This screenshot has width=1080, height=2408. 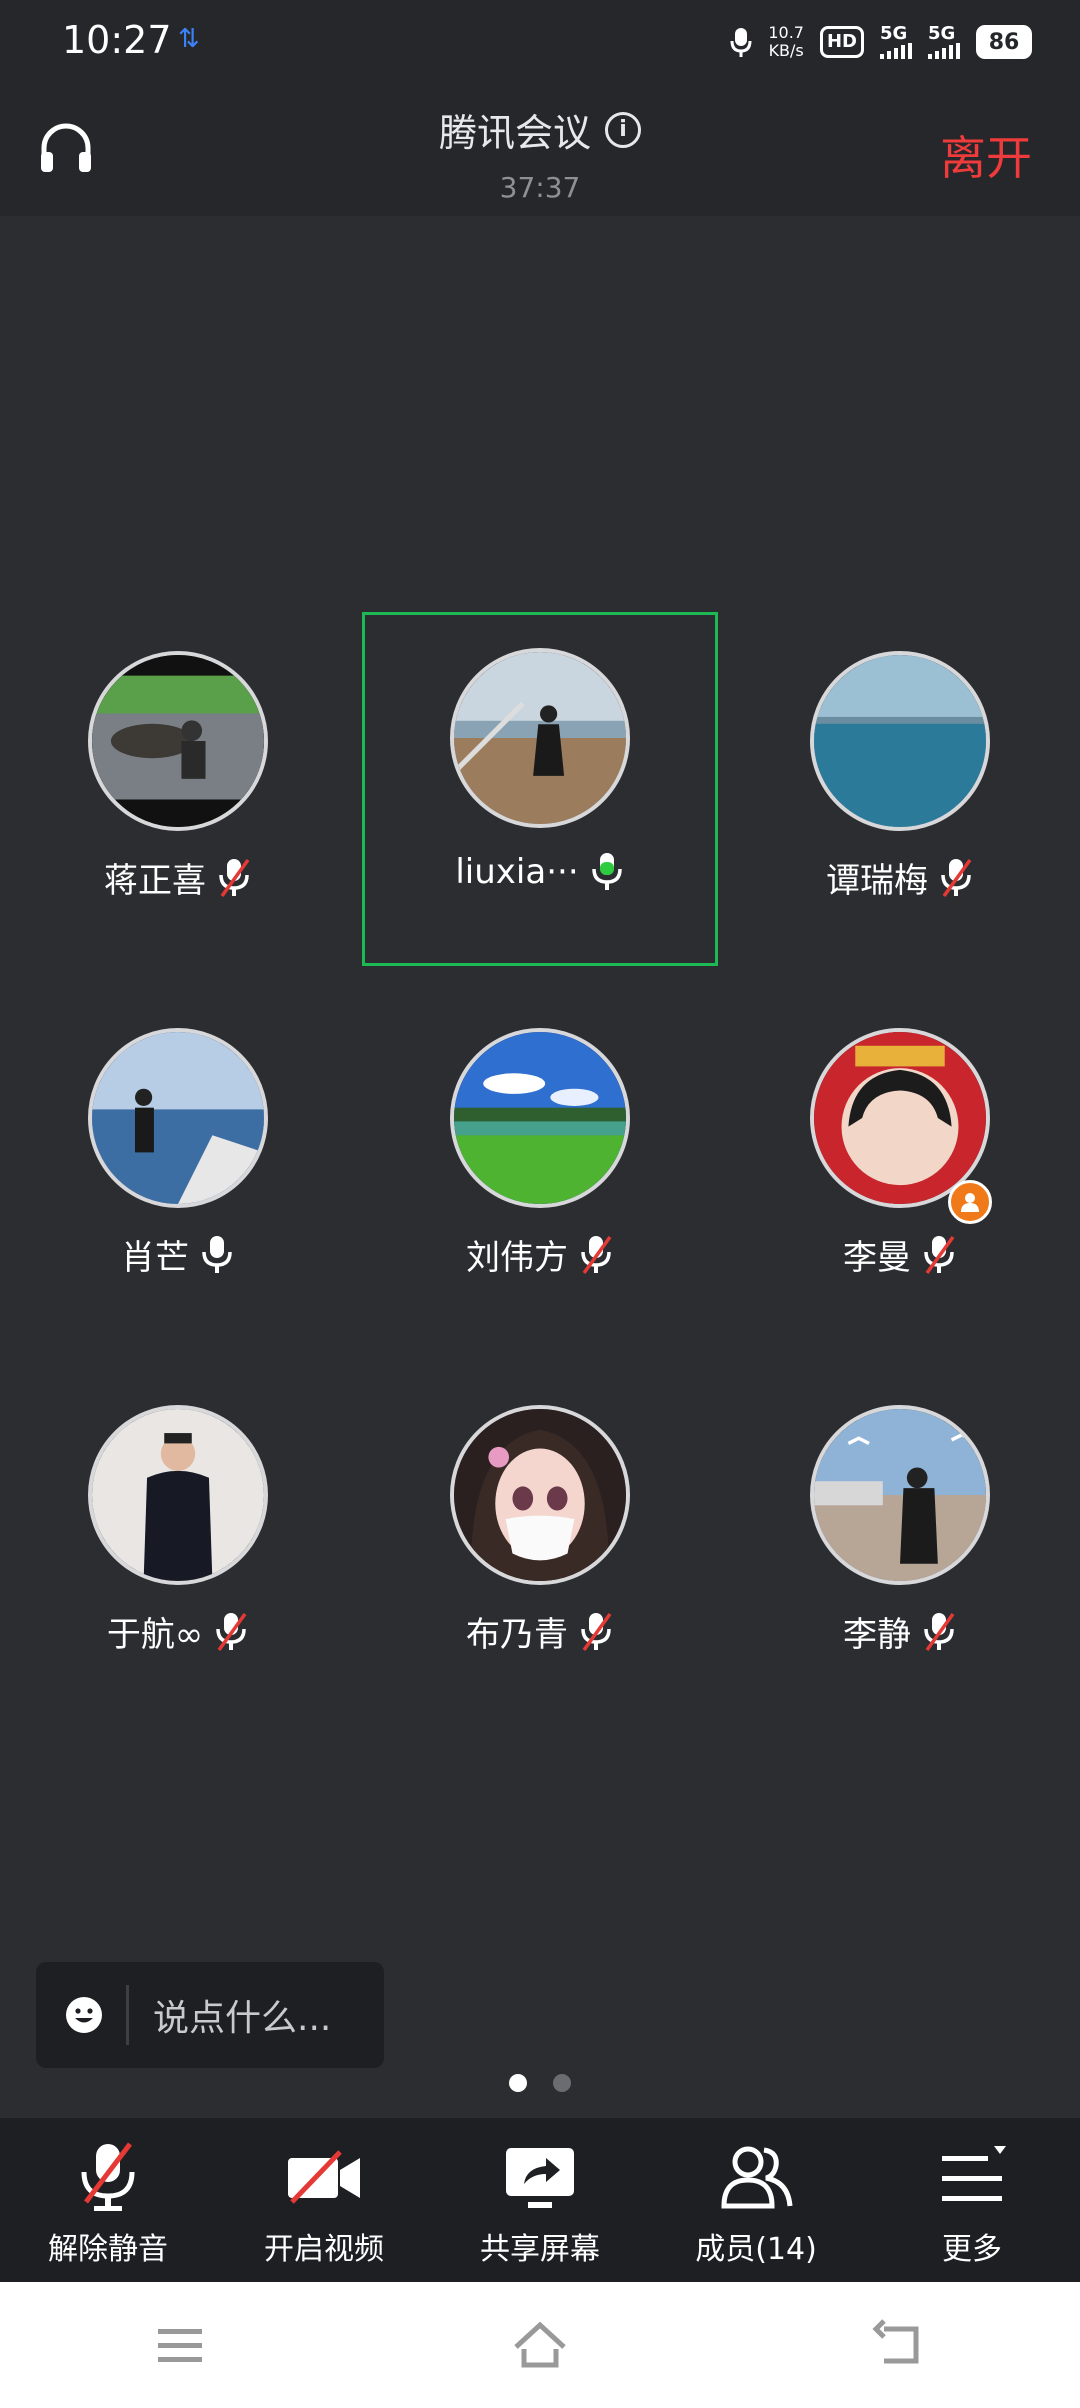 What do you see at coordinates (1004, 42) in the screenshot?
I see `battery-icon: 86` at bounding box center [1004, 42].